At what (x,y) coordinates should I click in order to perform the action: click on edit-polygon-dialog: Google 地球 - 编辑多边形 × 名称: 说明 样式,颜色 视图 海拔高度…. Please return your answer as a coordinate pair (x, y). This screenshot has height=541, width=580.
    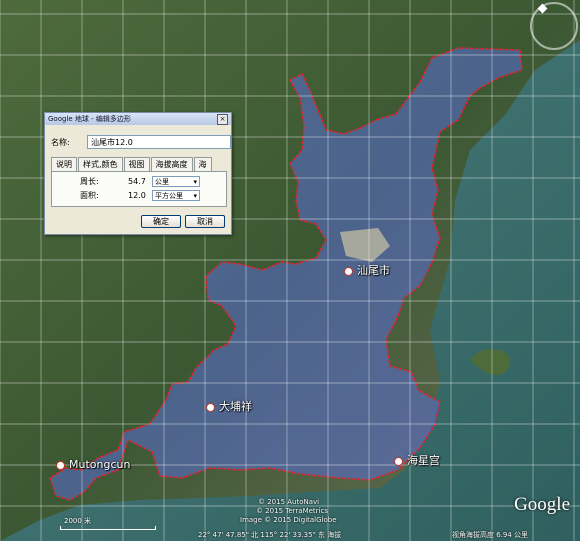
    Looking at the image, I should click on (138, 173).